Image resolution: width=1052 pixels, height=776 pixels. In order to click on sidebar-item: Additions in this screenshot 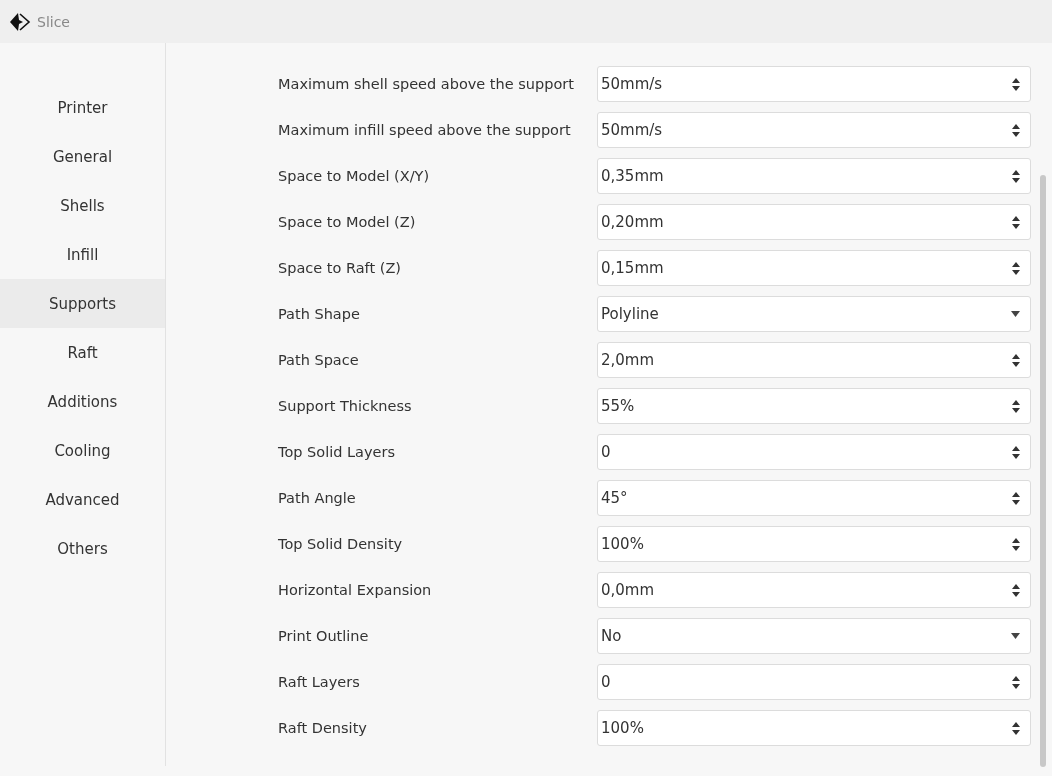, I will do `click(82, 401)`.